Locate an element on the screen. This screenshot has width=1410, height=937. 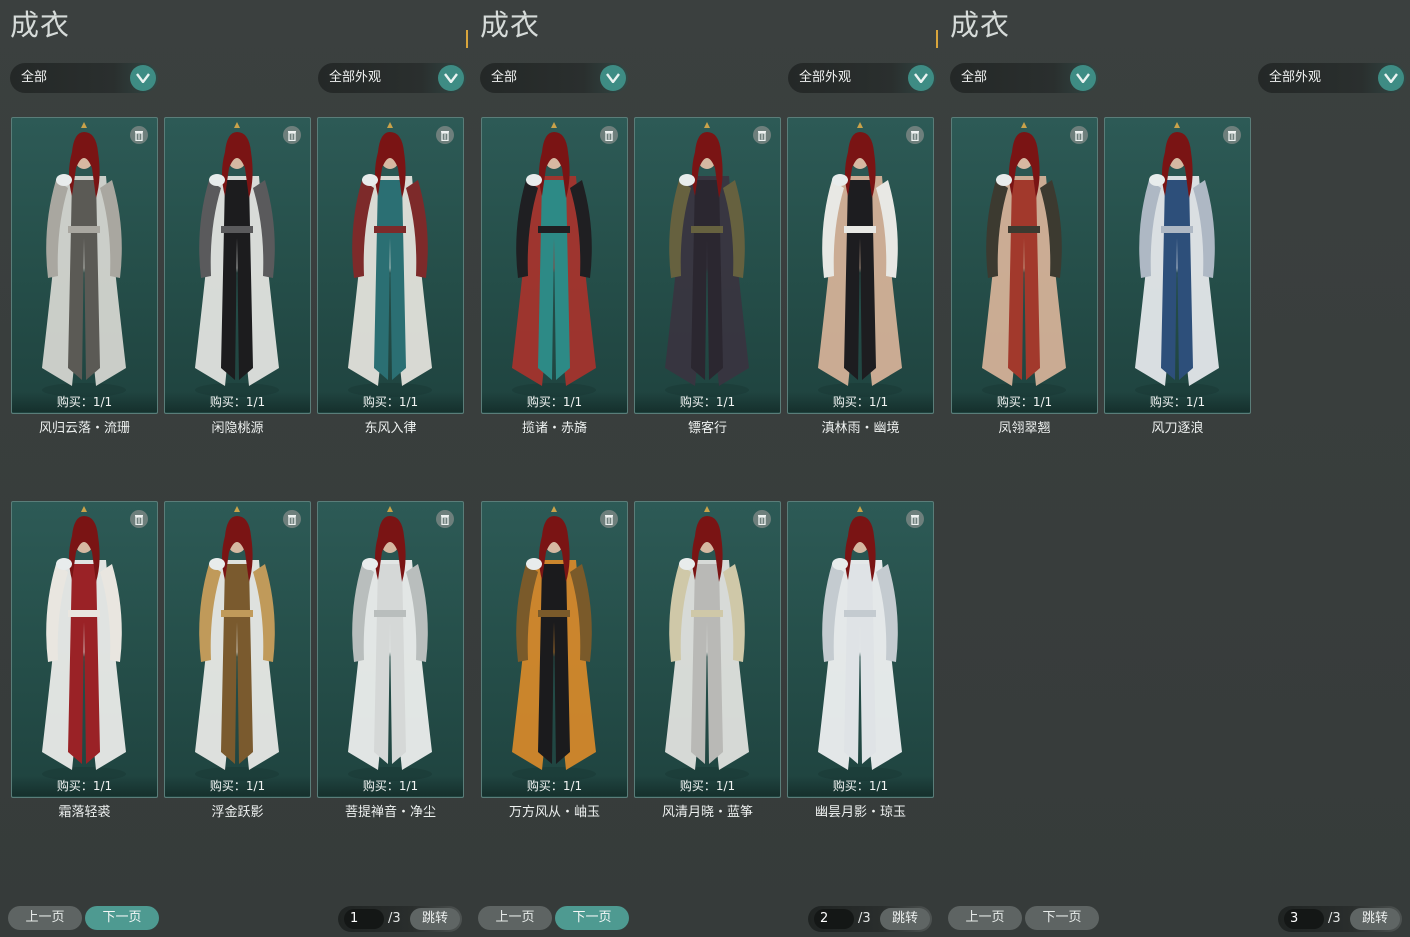
page-jumper: 1 /3 跳转 is located at coordinates (400, 919).